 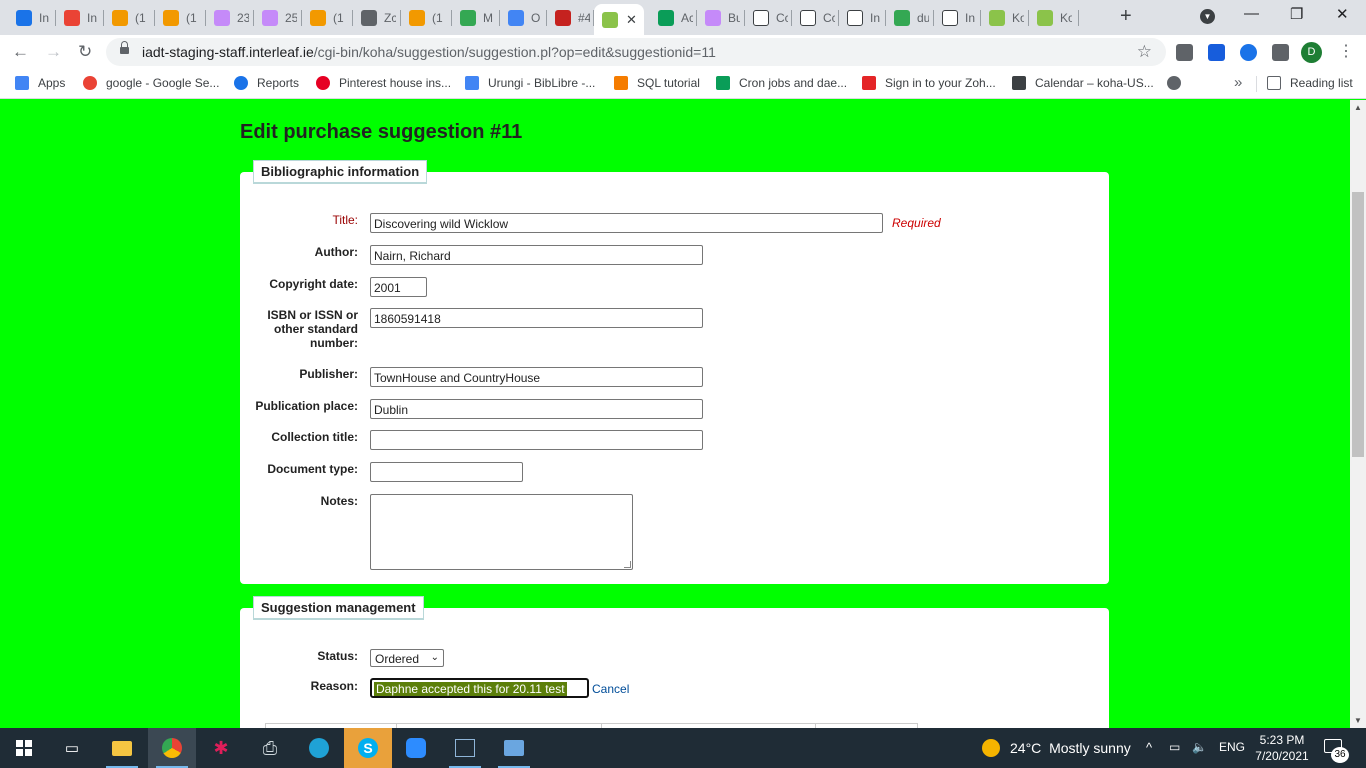 What do you see at coordinates (536, 440) in the screenshot?
I see `collection-title-input` at bounding box center [536, 440].